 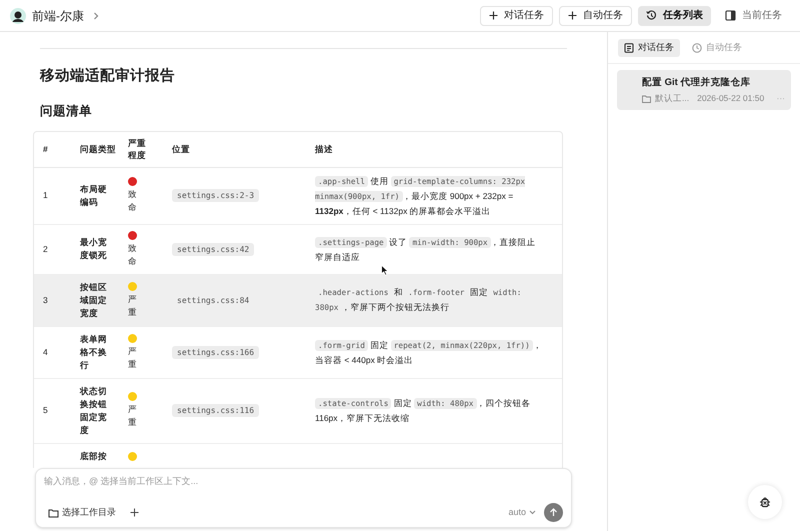 I want to click on location-code: settings.css:166, so click(x=216, y=352).